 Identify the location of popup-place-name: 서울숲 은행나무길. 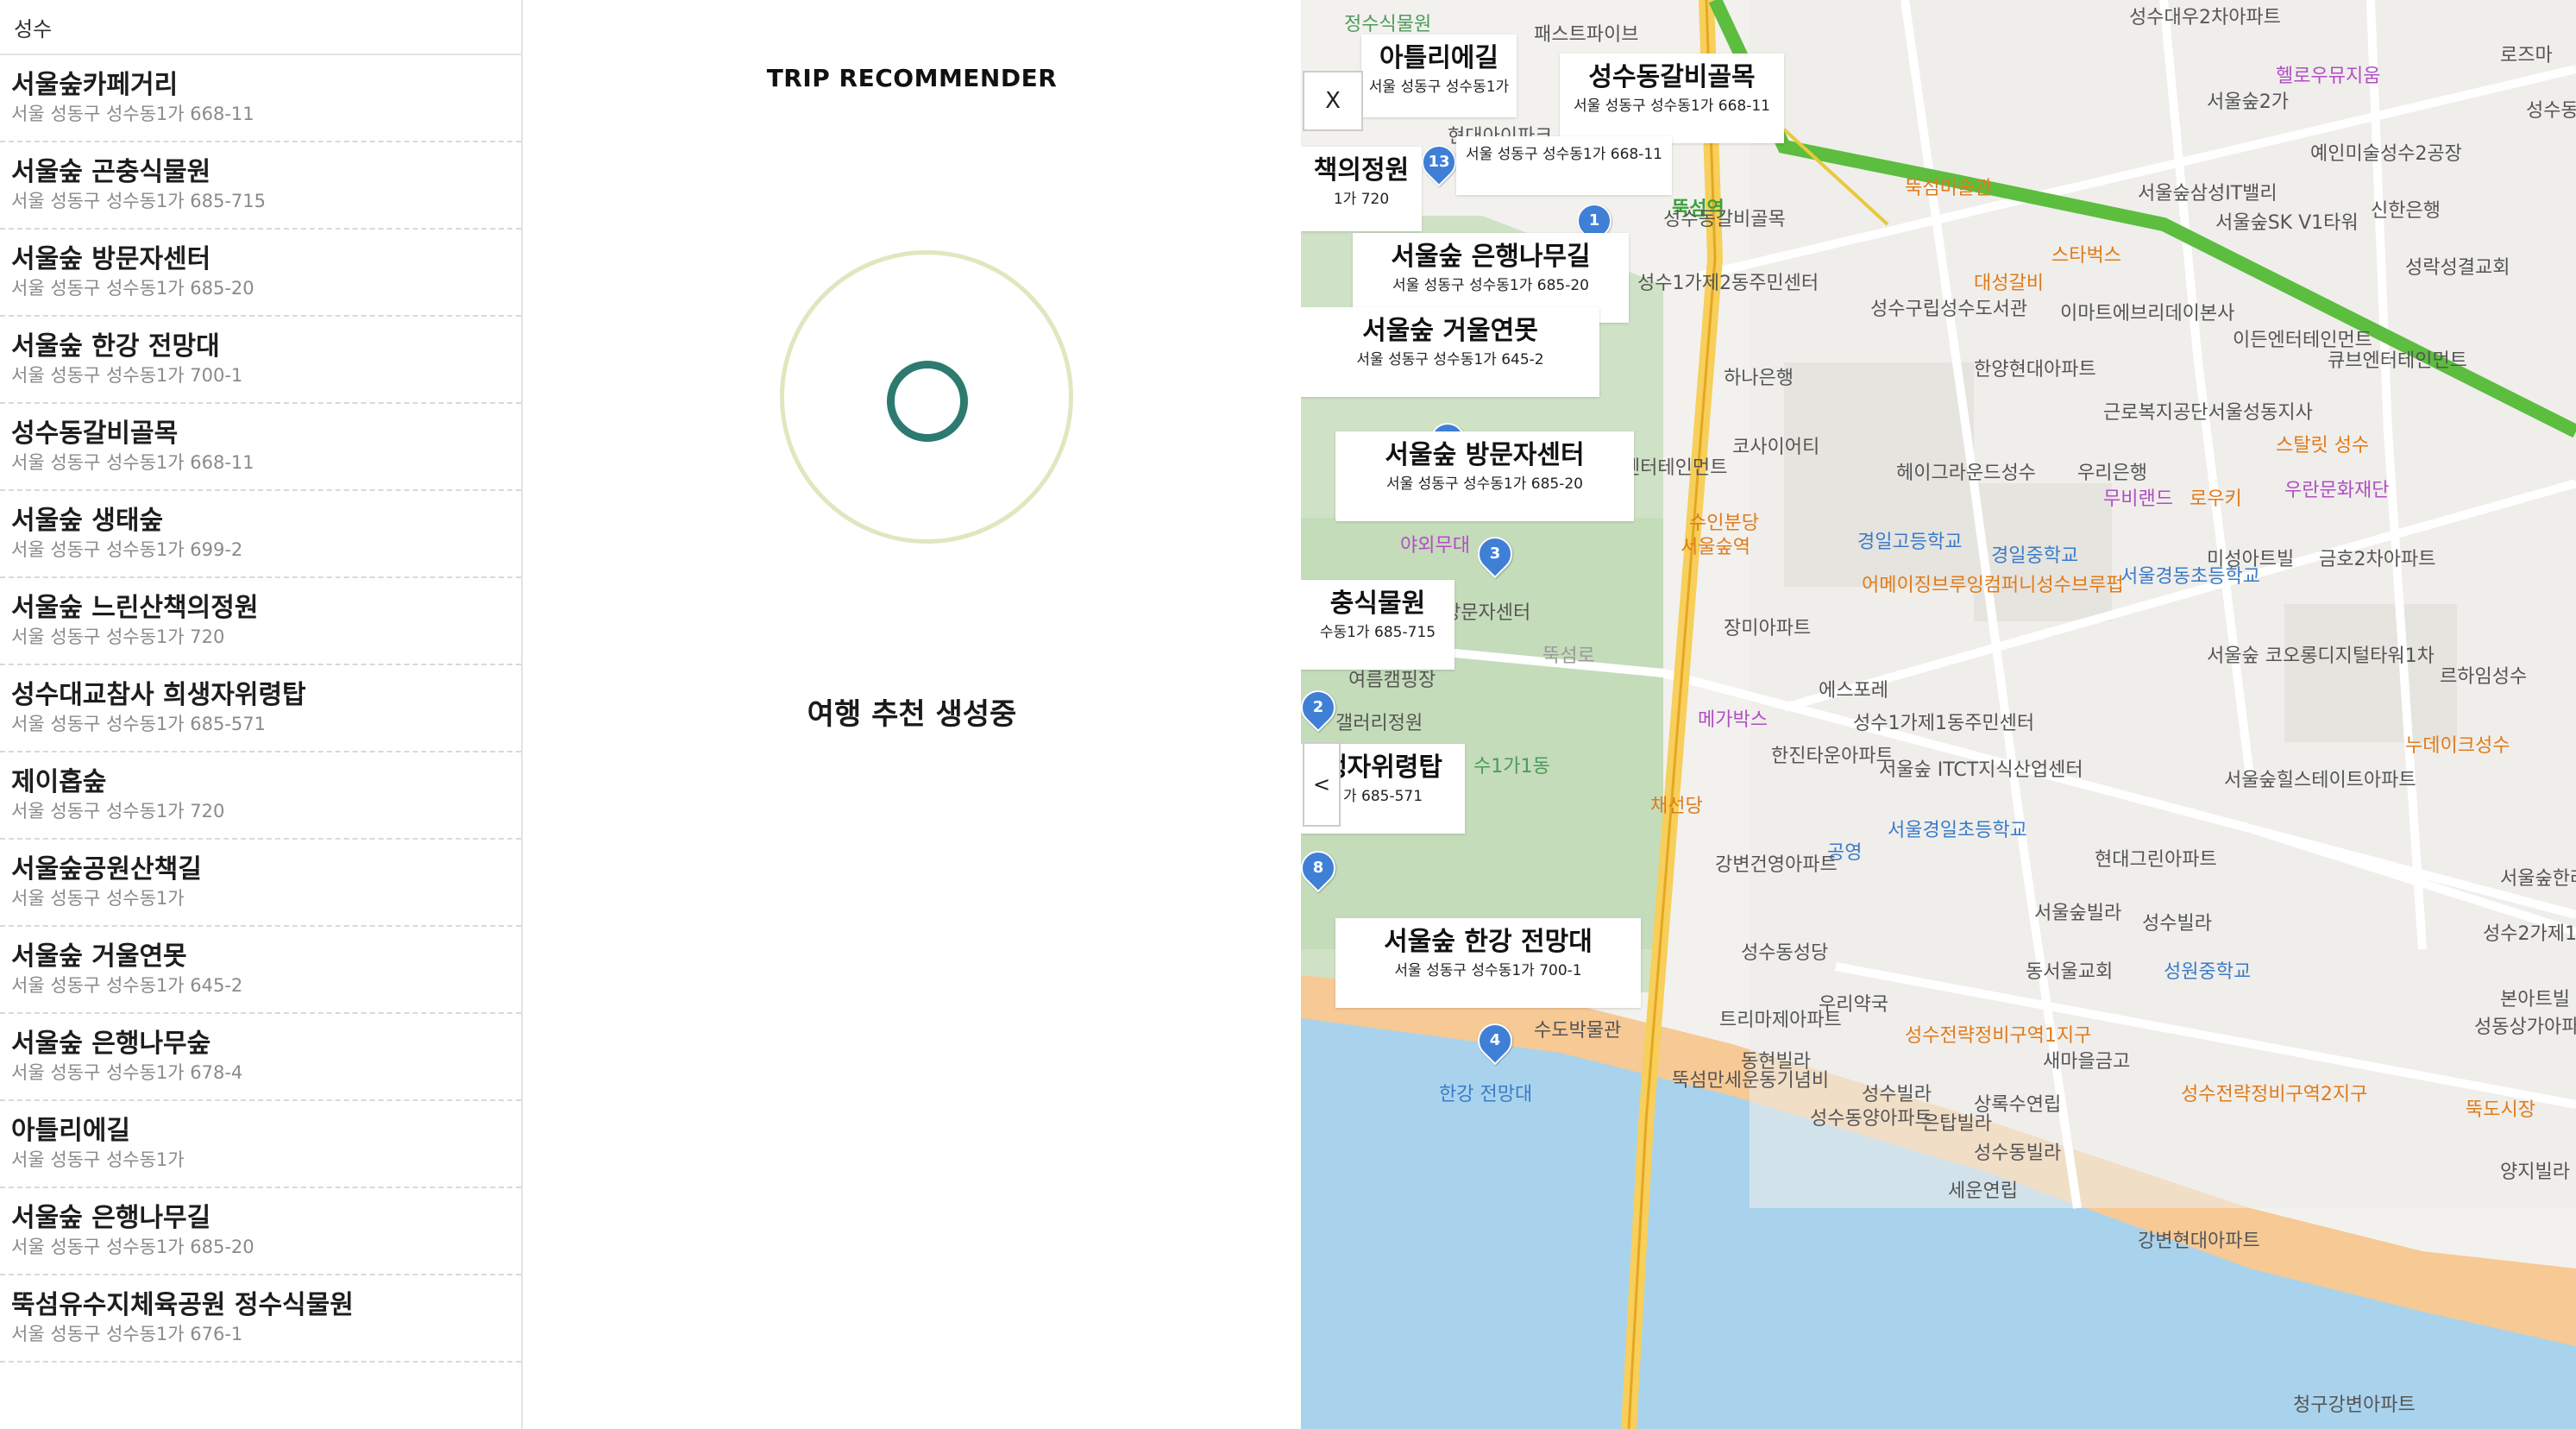
(1491, 257).